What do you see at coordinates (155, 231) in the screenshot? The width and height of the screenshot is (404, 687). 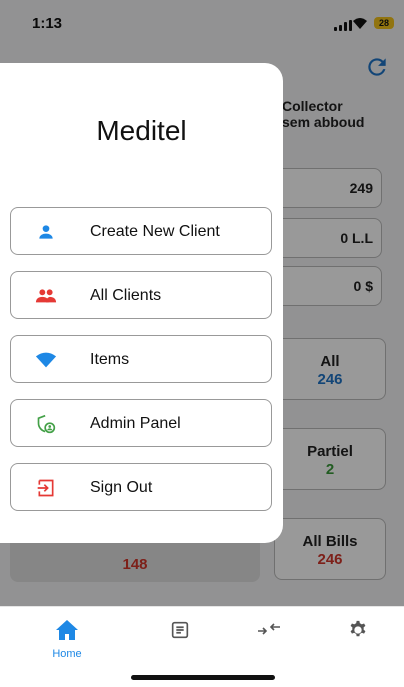 I see `menu-item-label: Create New Client` at bounding box center [155, 231].